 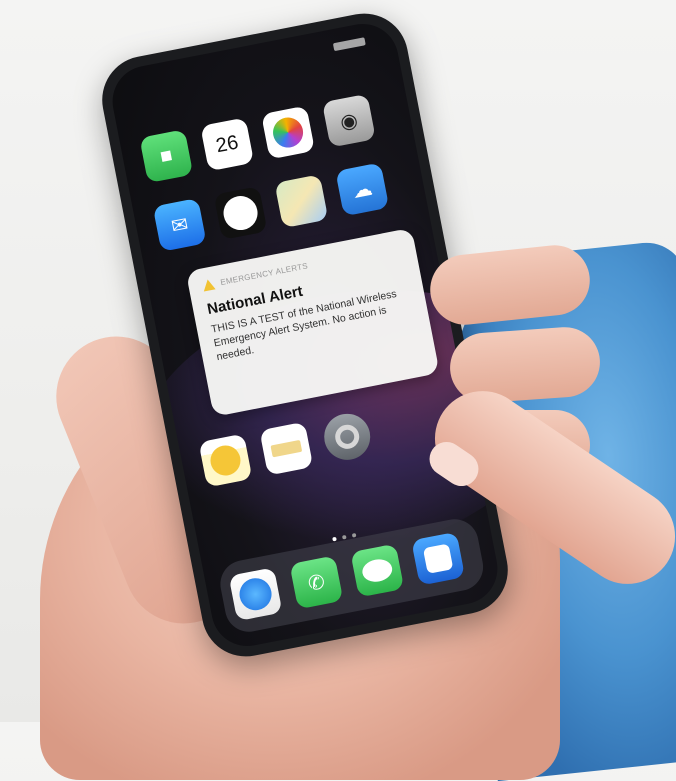 What do you see at coordinates (179, 224) in the screenshot?
I see `mail-icon: ✉` at bounding box center [179, 224].